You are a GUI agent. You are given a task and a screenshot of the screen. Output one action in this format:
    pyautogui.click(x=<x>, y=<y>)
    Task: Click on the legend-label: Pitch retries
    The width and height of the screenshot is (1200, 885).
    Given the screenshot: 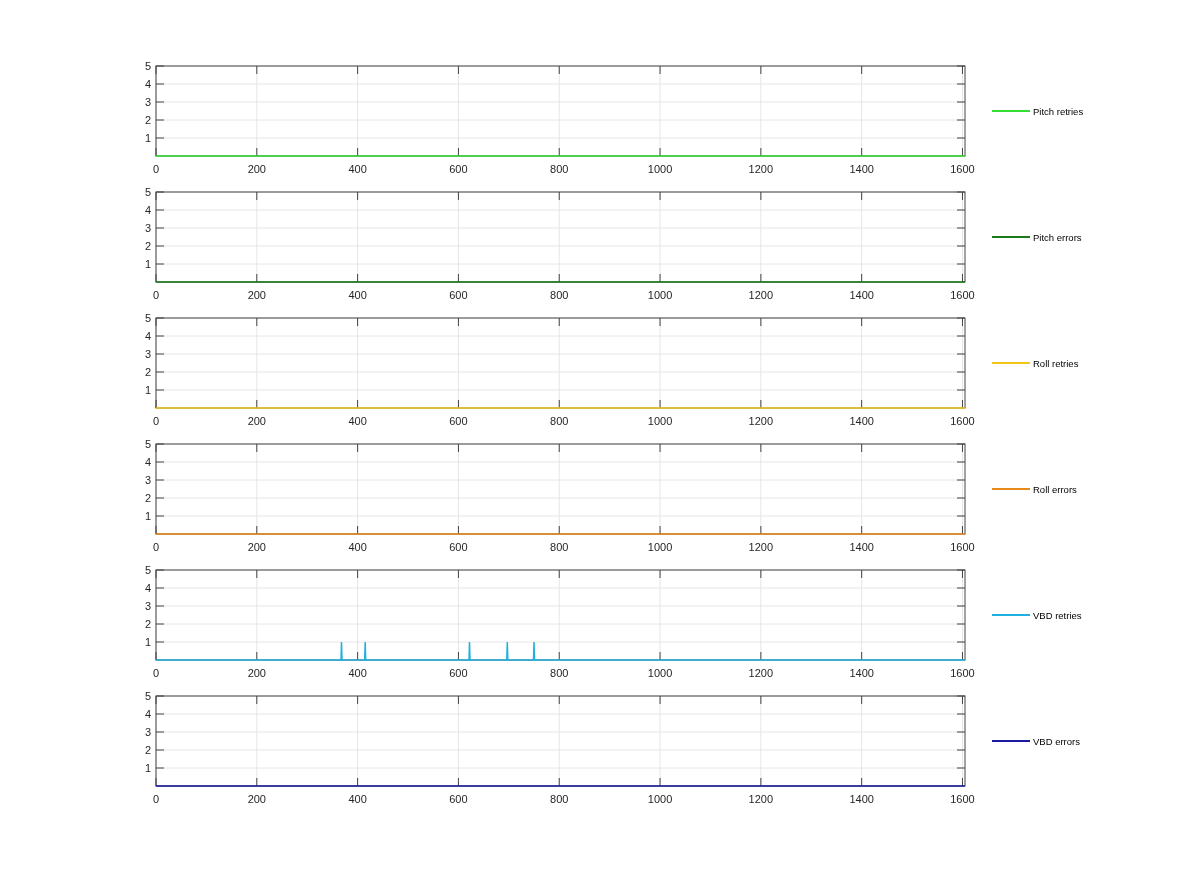 What is the action you would take?
    pyautogui.click(x=1058, y=111)
    